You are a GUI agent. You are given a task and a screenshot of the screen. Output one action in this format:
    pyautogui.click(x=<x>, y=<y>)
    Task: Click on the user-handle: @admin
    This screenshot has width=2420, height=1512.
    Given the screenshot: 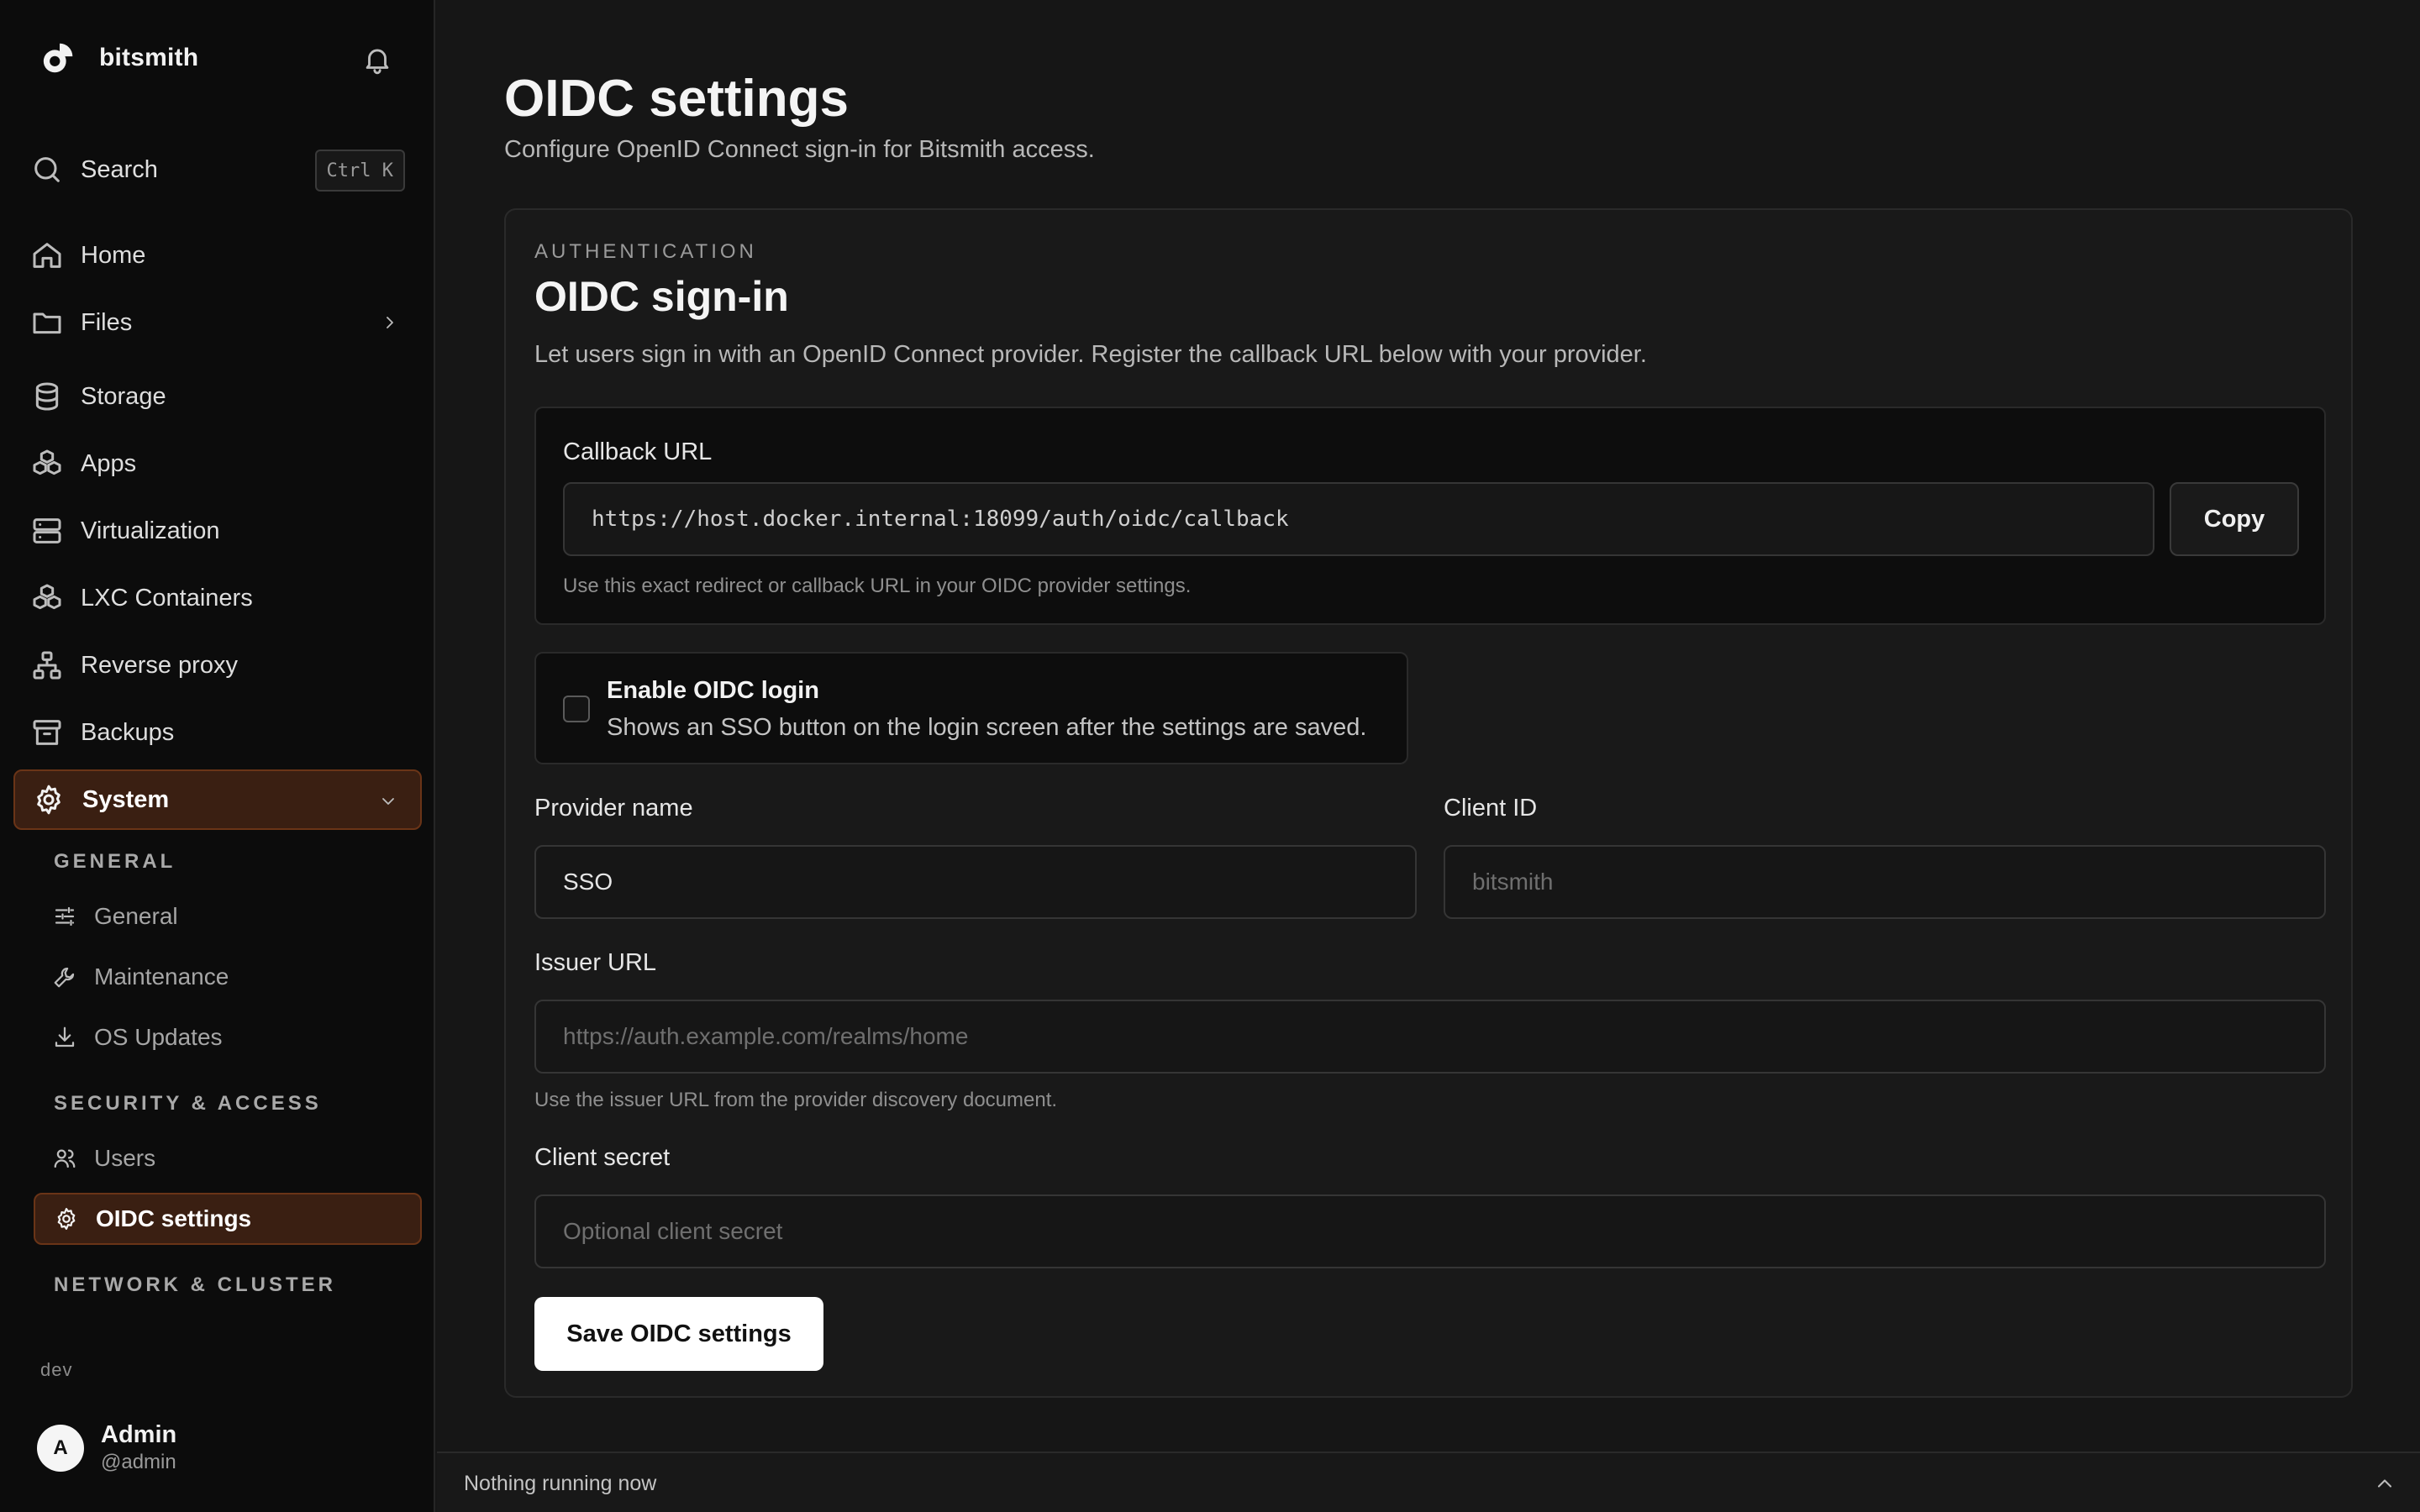 What is the action you would take?
    pyautogui.click(x=138, y=1462)
    